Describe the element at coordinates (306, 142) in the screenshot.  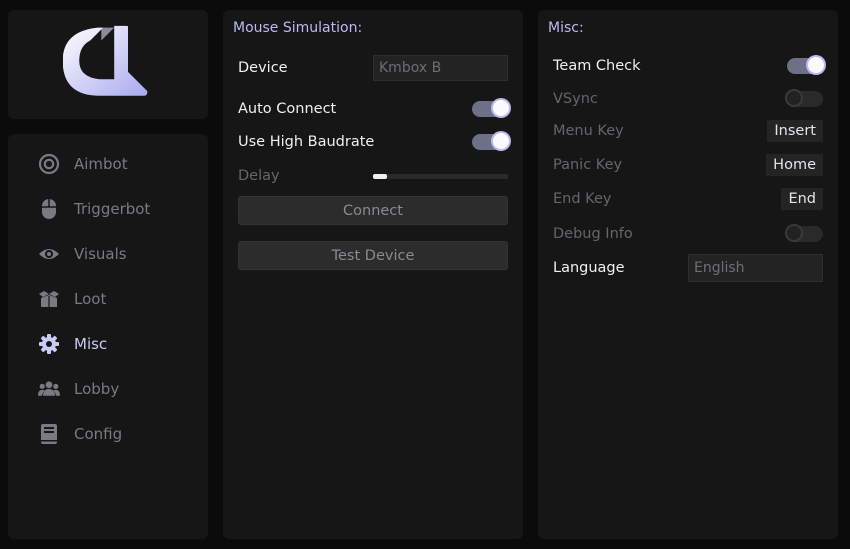
I see `high-baudrate-label: Use High Baudrate` at that location.